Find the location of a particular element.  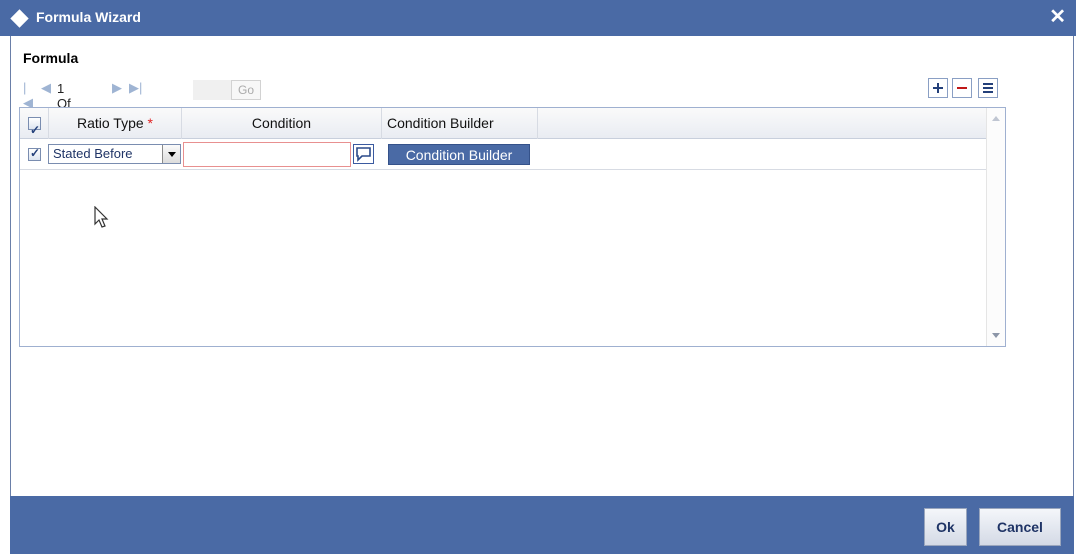

go-button: Go is located at coordinates (246, 90).